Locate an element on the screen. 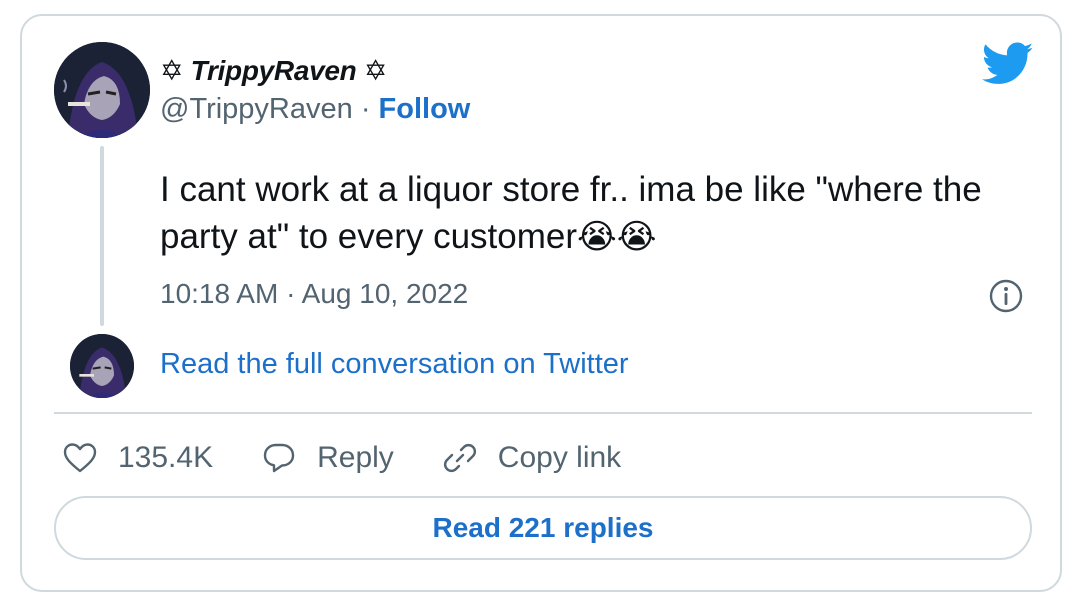 Image resolution: width=1084 pixels, height=616 pixels. tweet-emoji: 😭😭 is located at coordinates (617, 237).